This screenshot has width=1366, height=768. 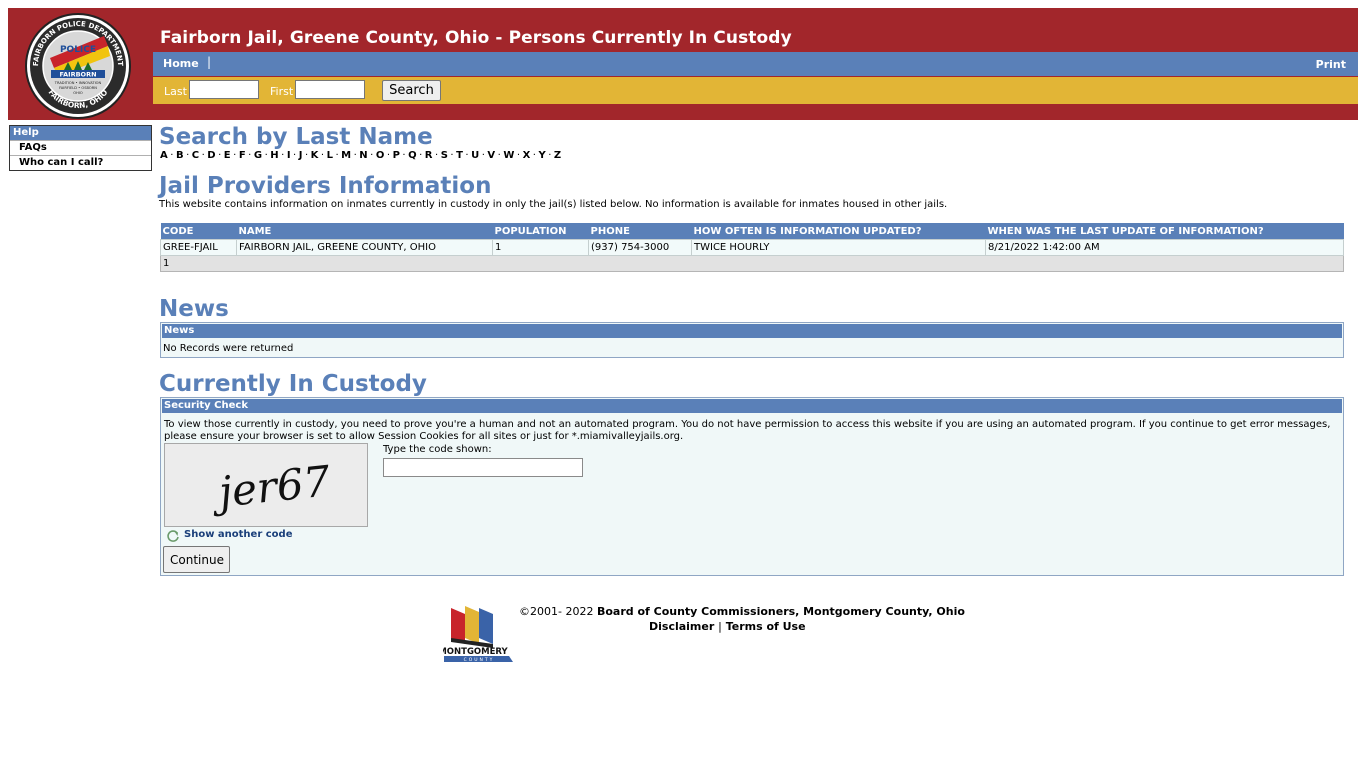 I want to click on letter-link-q: Q, so click(x=412, y=155).